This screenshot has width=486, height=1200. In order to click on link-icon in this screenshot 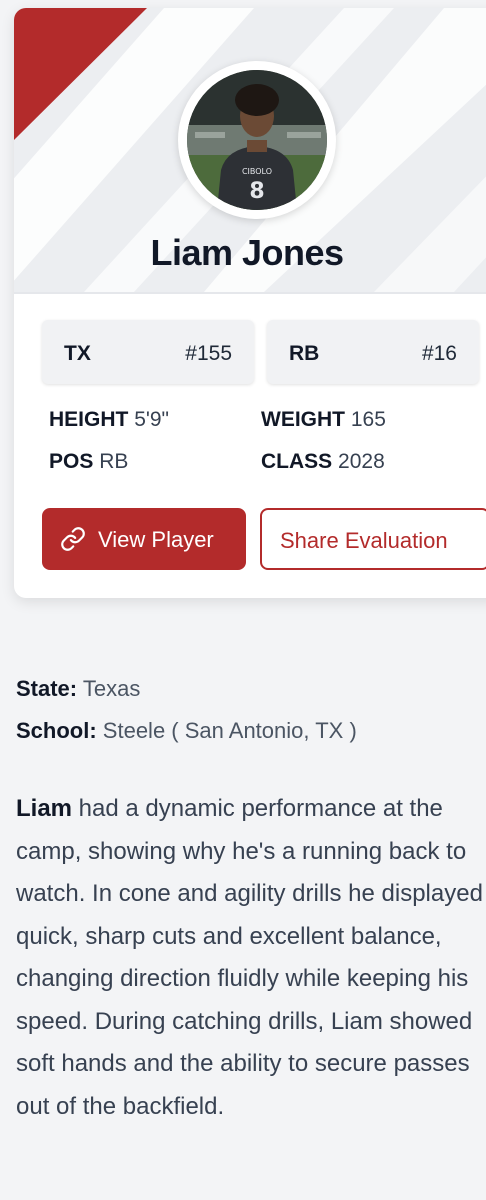, I will do `click(73, 542)`.